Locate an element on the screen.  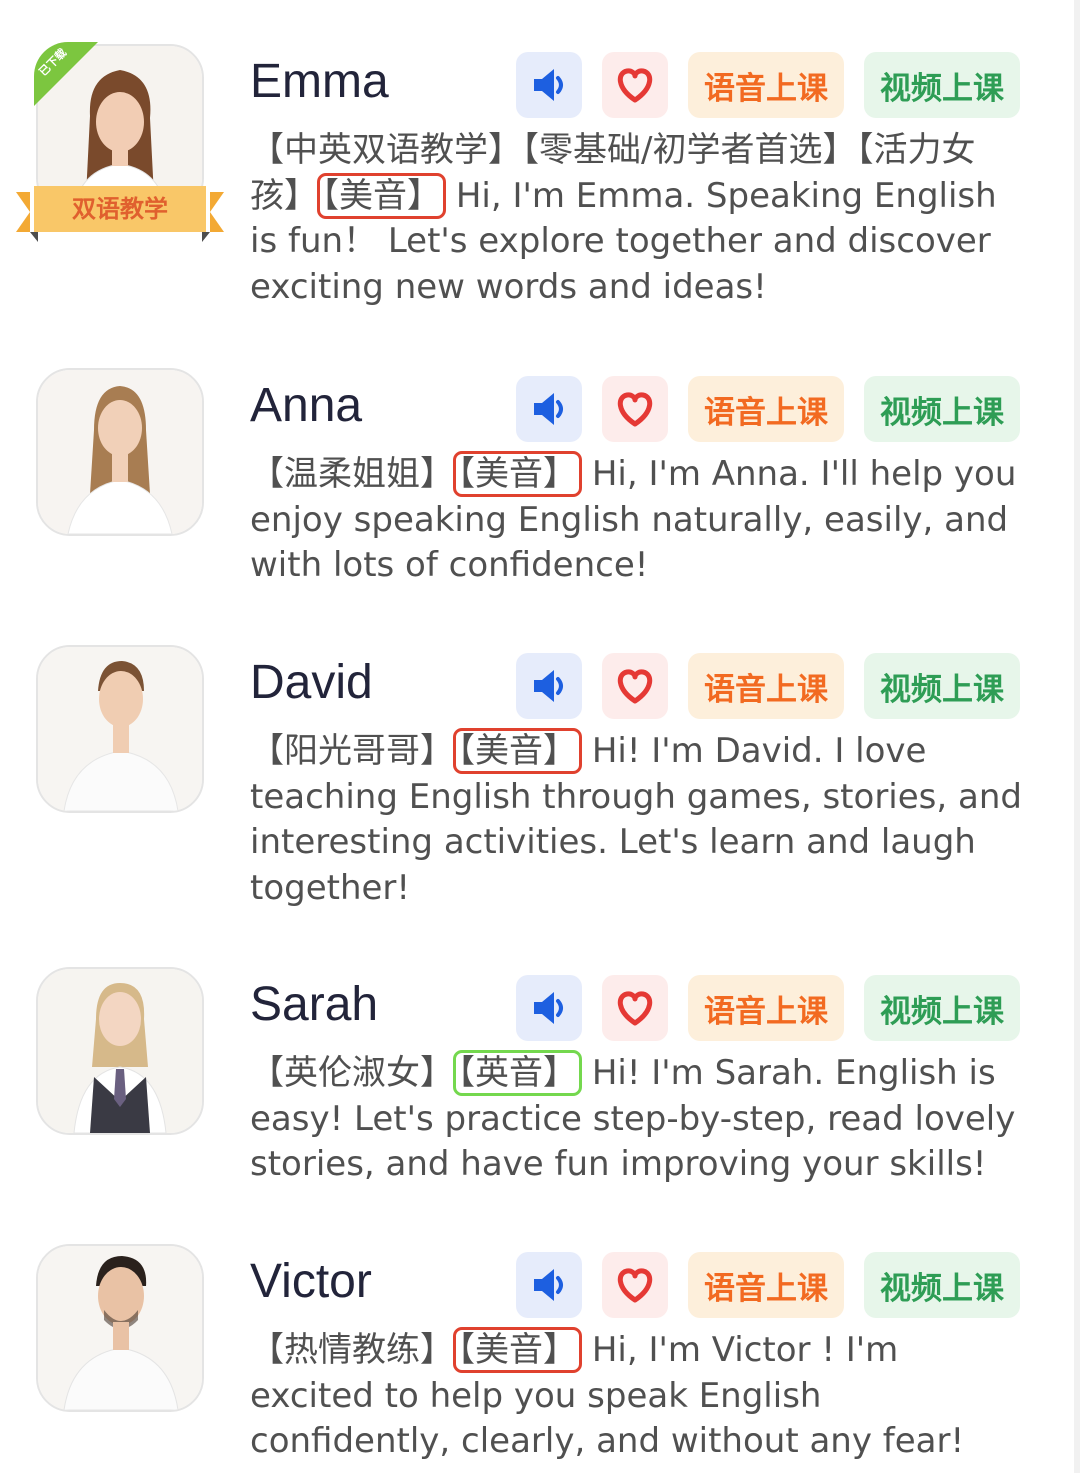
ribbon-label: 双语教学 is located at coordinates (120, 209).